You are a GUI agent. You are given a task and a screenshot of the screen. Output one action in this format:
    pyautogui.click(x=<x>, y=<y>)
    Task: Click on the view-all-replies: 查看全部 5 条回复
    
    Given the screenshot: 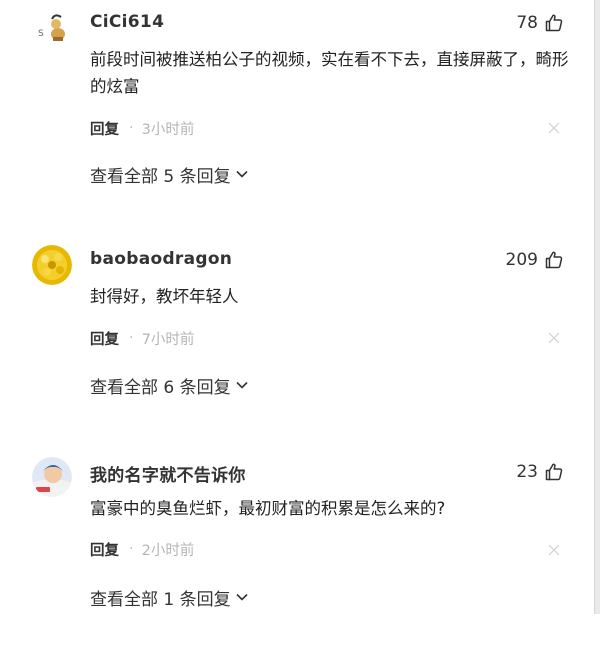 What is the action you would take?
    pyautogui.click(x=169, y=174)
    